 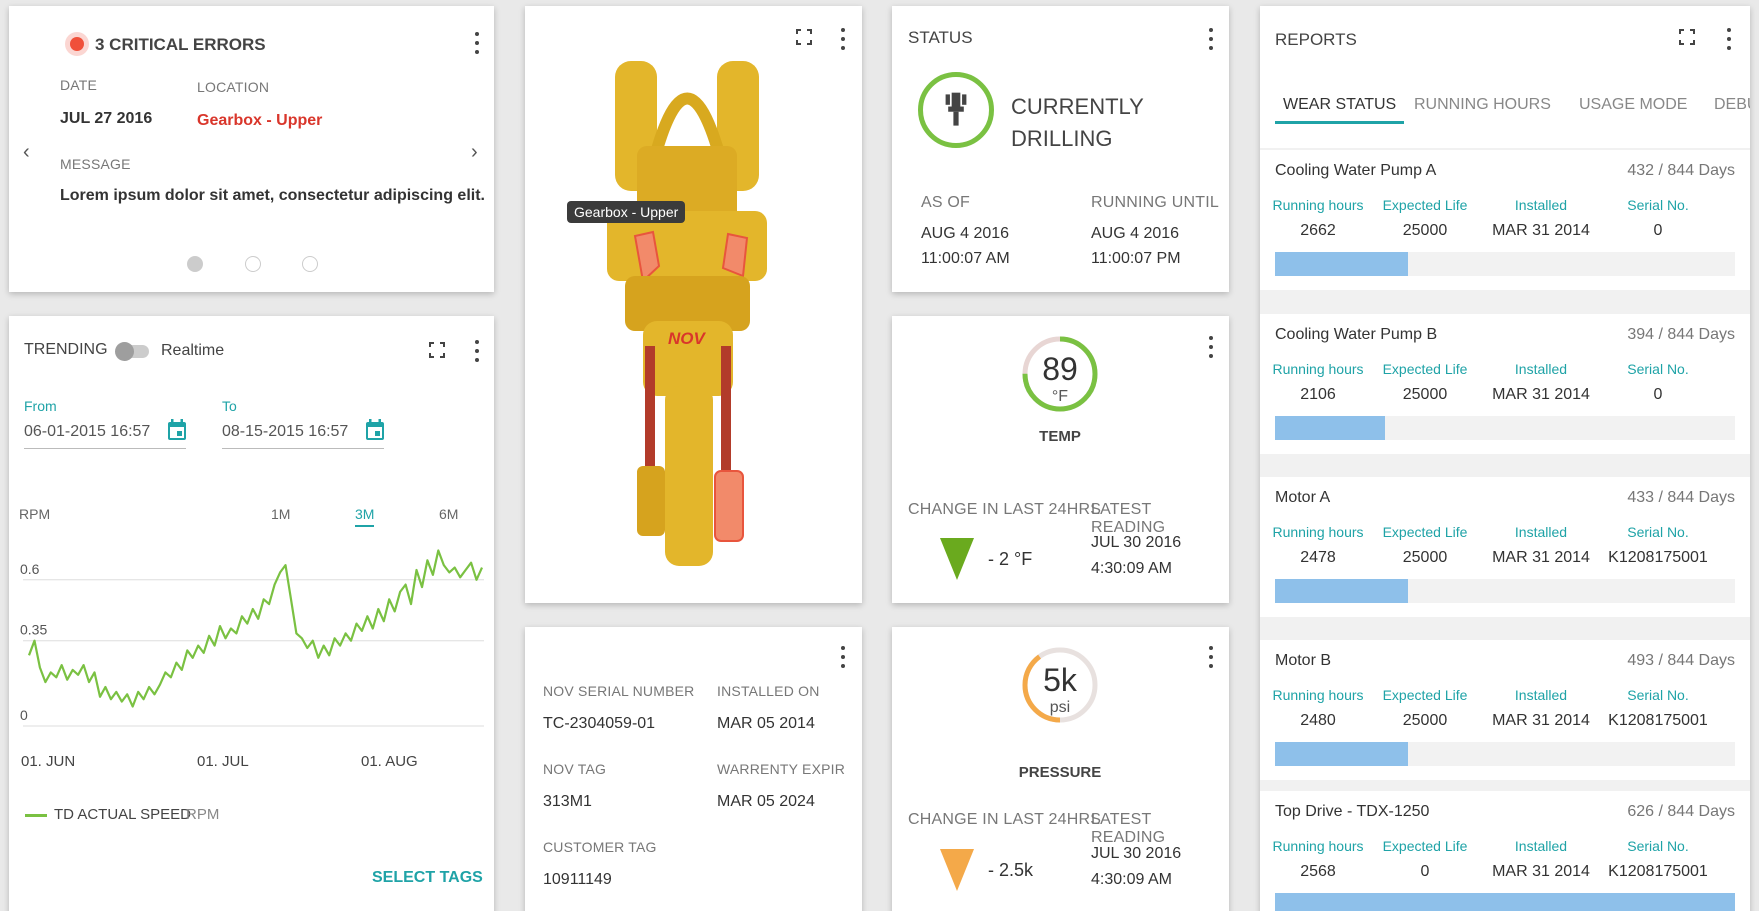 I want to click on chevron-left-icon: ‹, so click(x=26, y=152).